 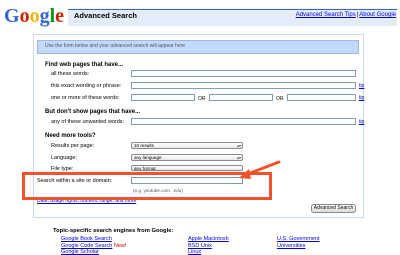 What do you see at coordinates (105, 15) in the screenshot?
I see `page-title: Advanced Search` at bounding box center [105, 15].